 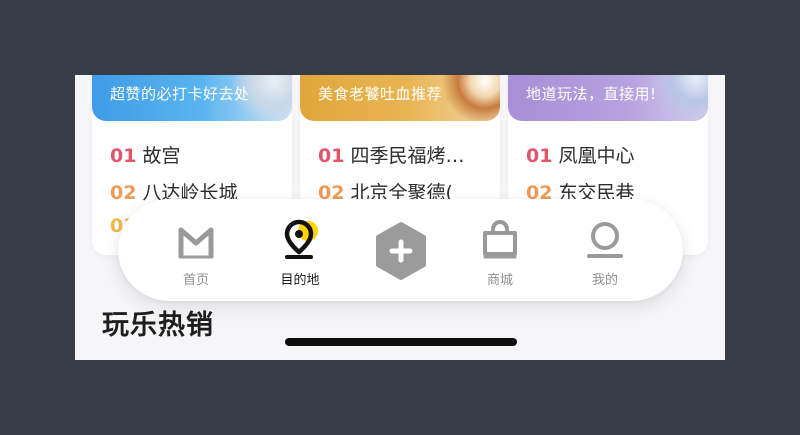 What do you see at coordinates (300, 240) in the screenshot?
I see `location-pin-icon` at bounding box center [300, 240].